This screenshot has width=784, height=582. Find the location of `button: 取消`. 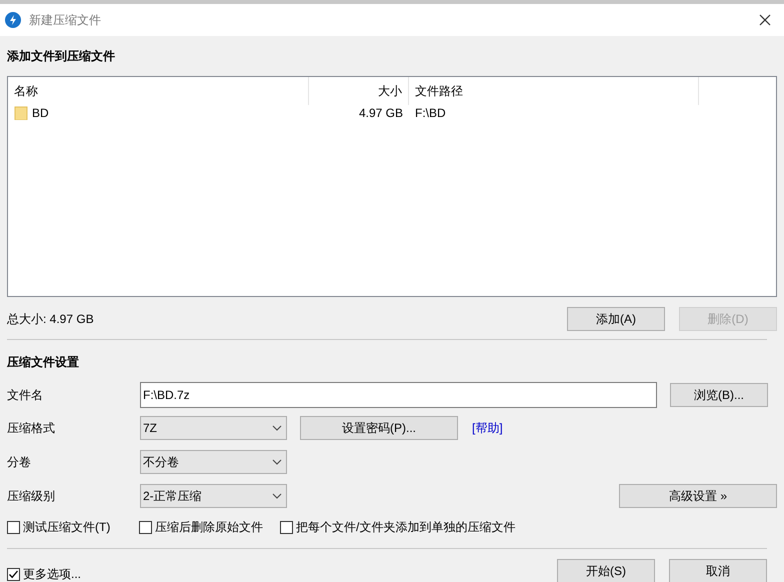

button: 取消 is located at coordinates (718, 570).